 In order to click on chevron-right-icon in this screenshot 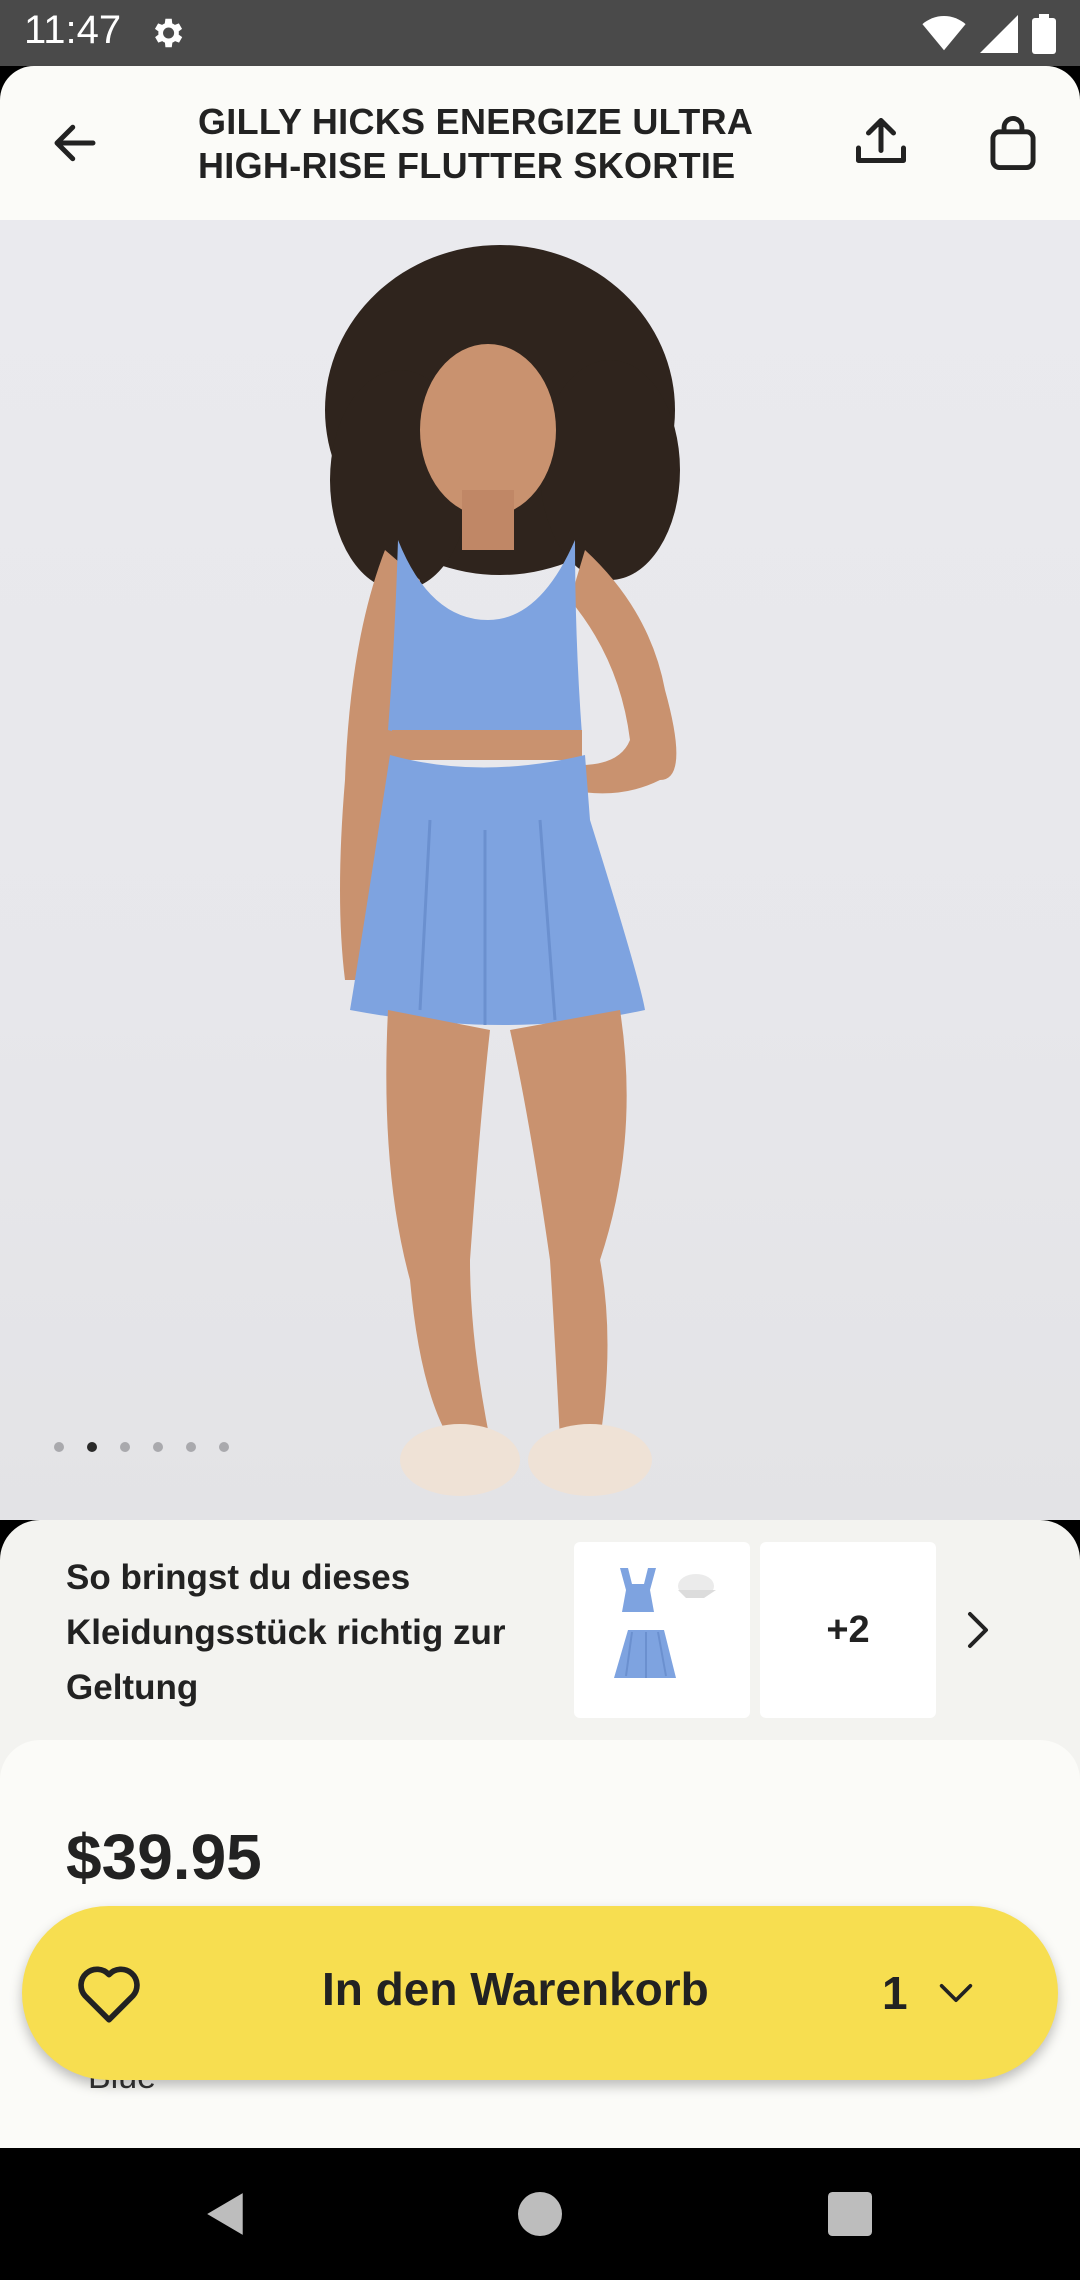, I will do `click(978, 1630)`.